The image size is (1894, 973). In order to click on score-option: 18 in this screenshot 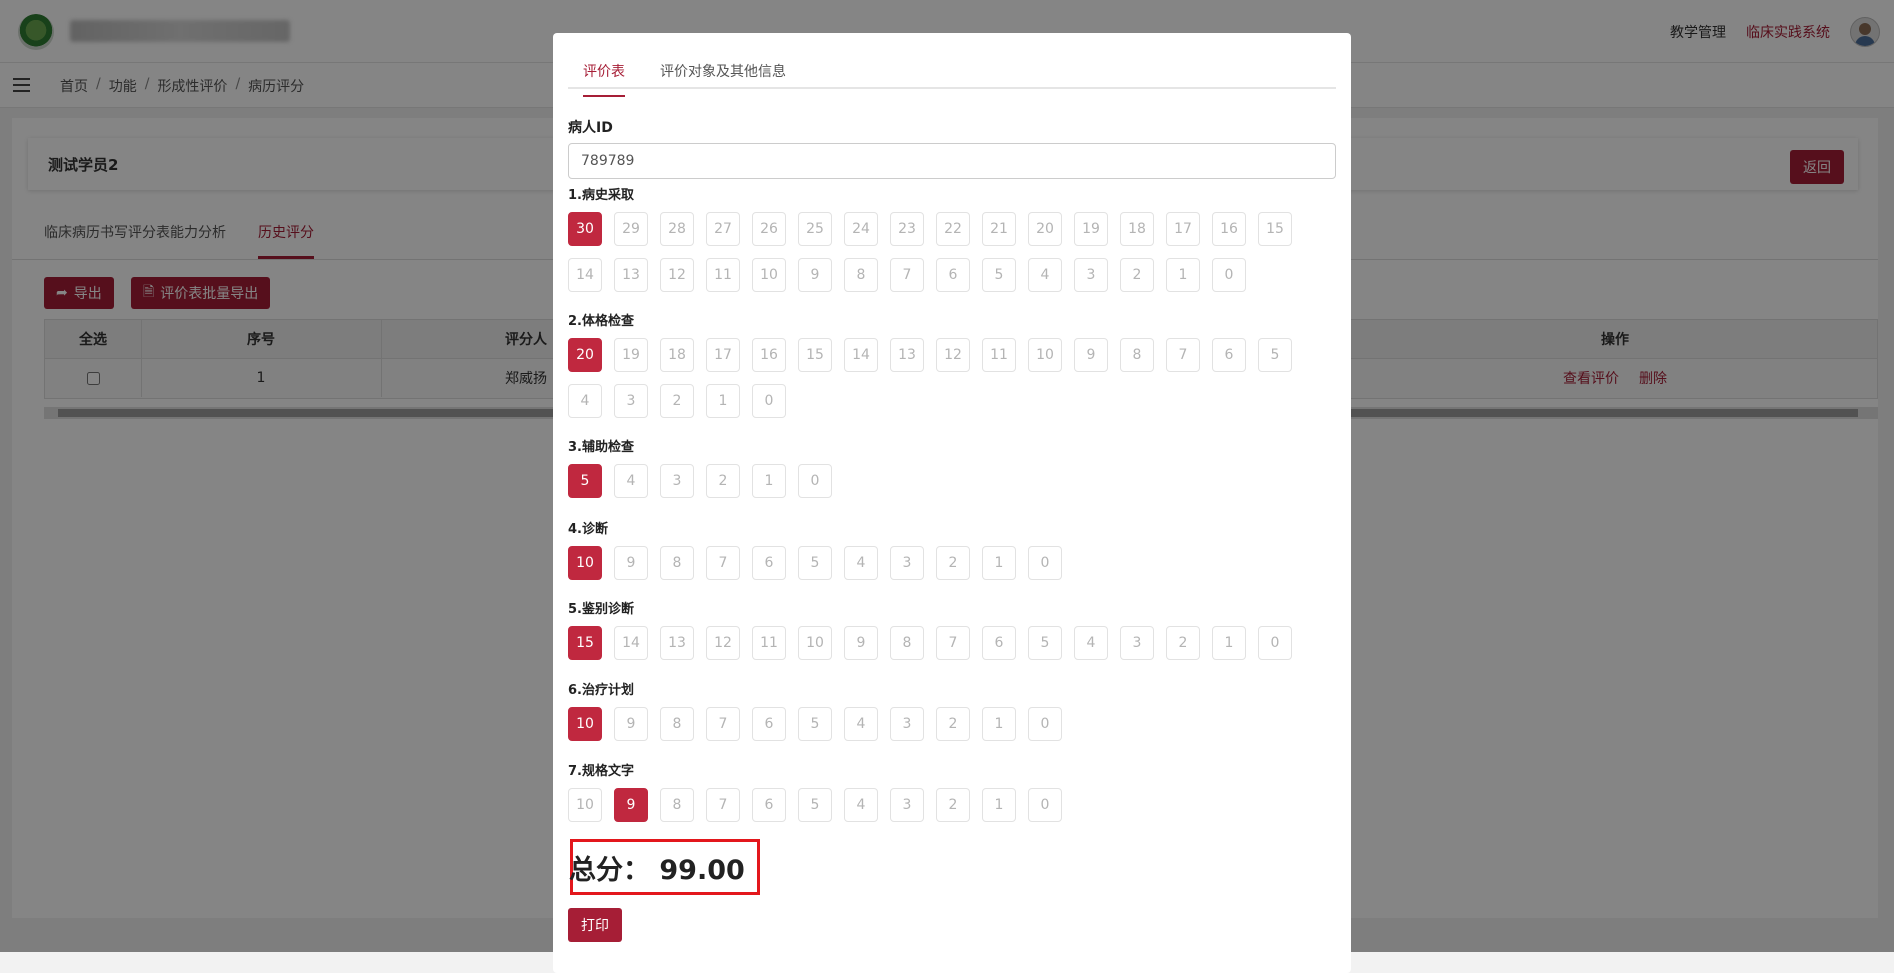, I will do `click(677, 355)`.